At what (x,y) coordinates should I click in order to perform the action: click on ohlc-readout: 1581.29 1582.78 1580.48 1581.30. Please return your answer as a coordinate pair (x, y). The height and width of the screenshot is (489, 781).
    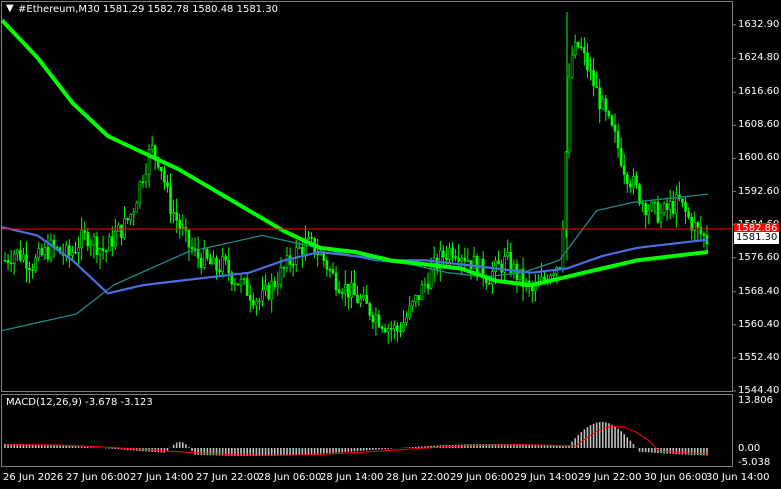
    Looking at the image, I should click on (190, 9).